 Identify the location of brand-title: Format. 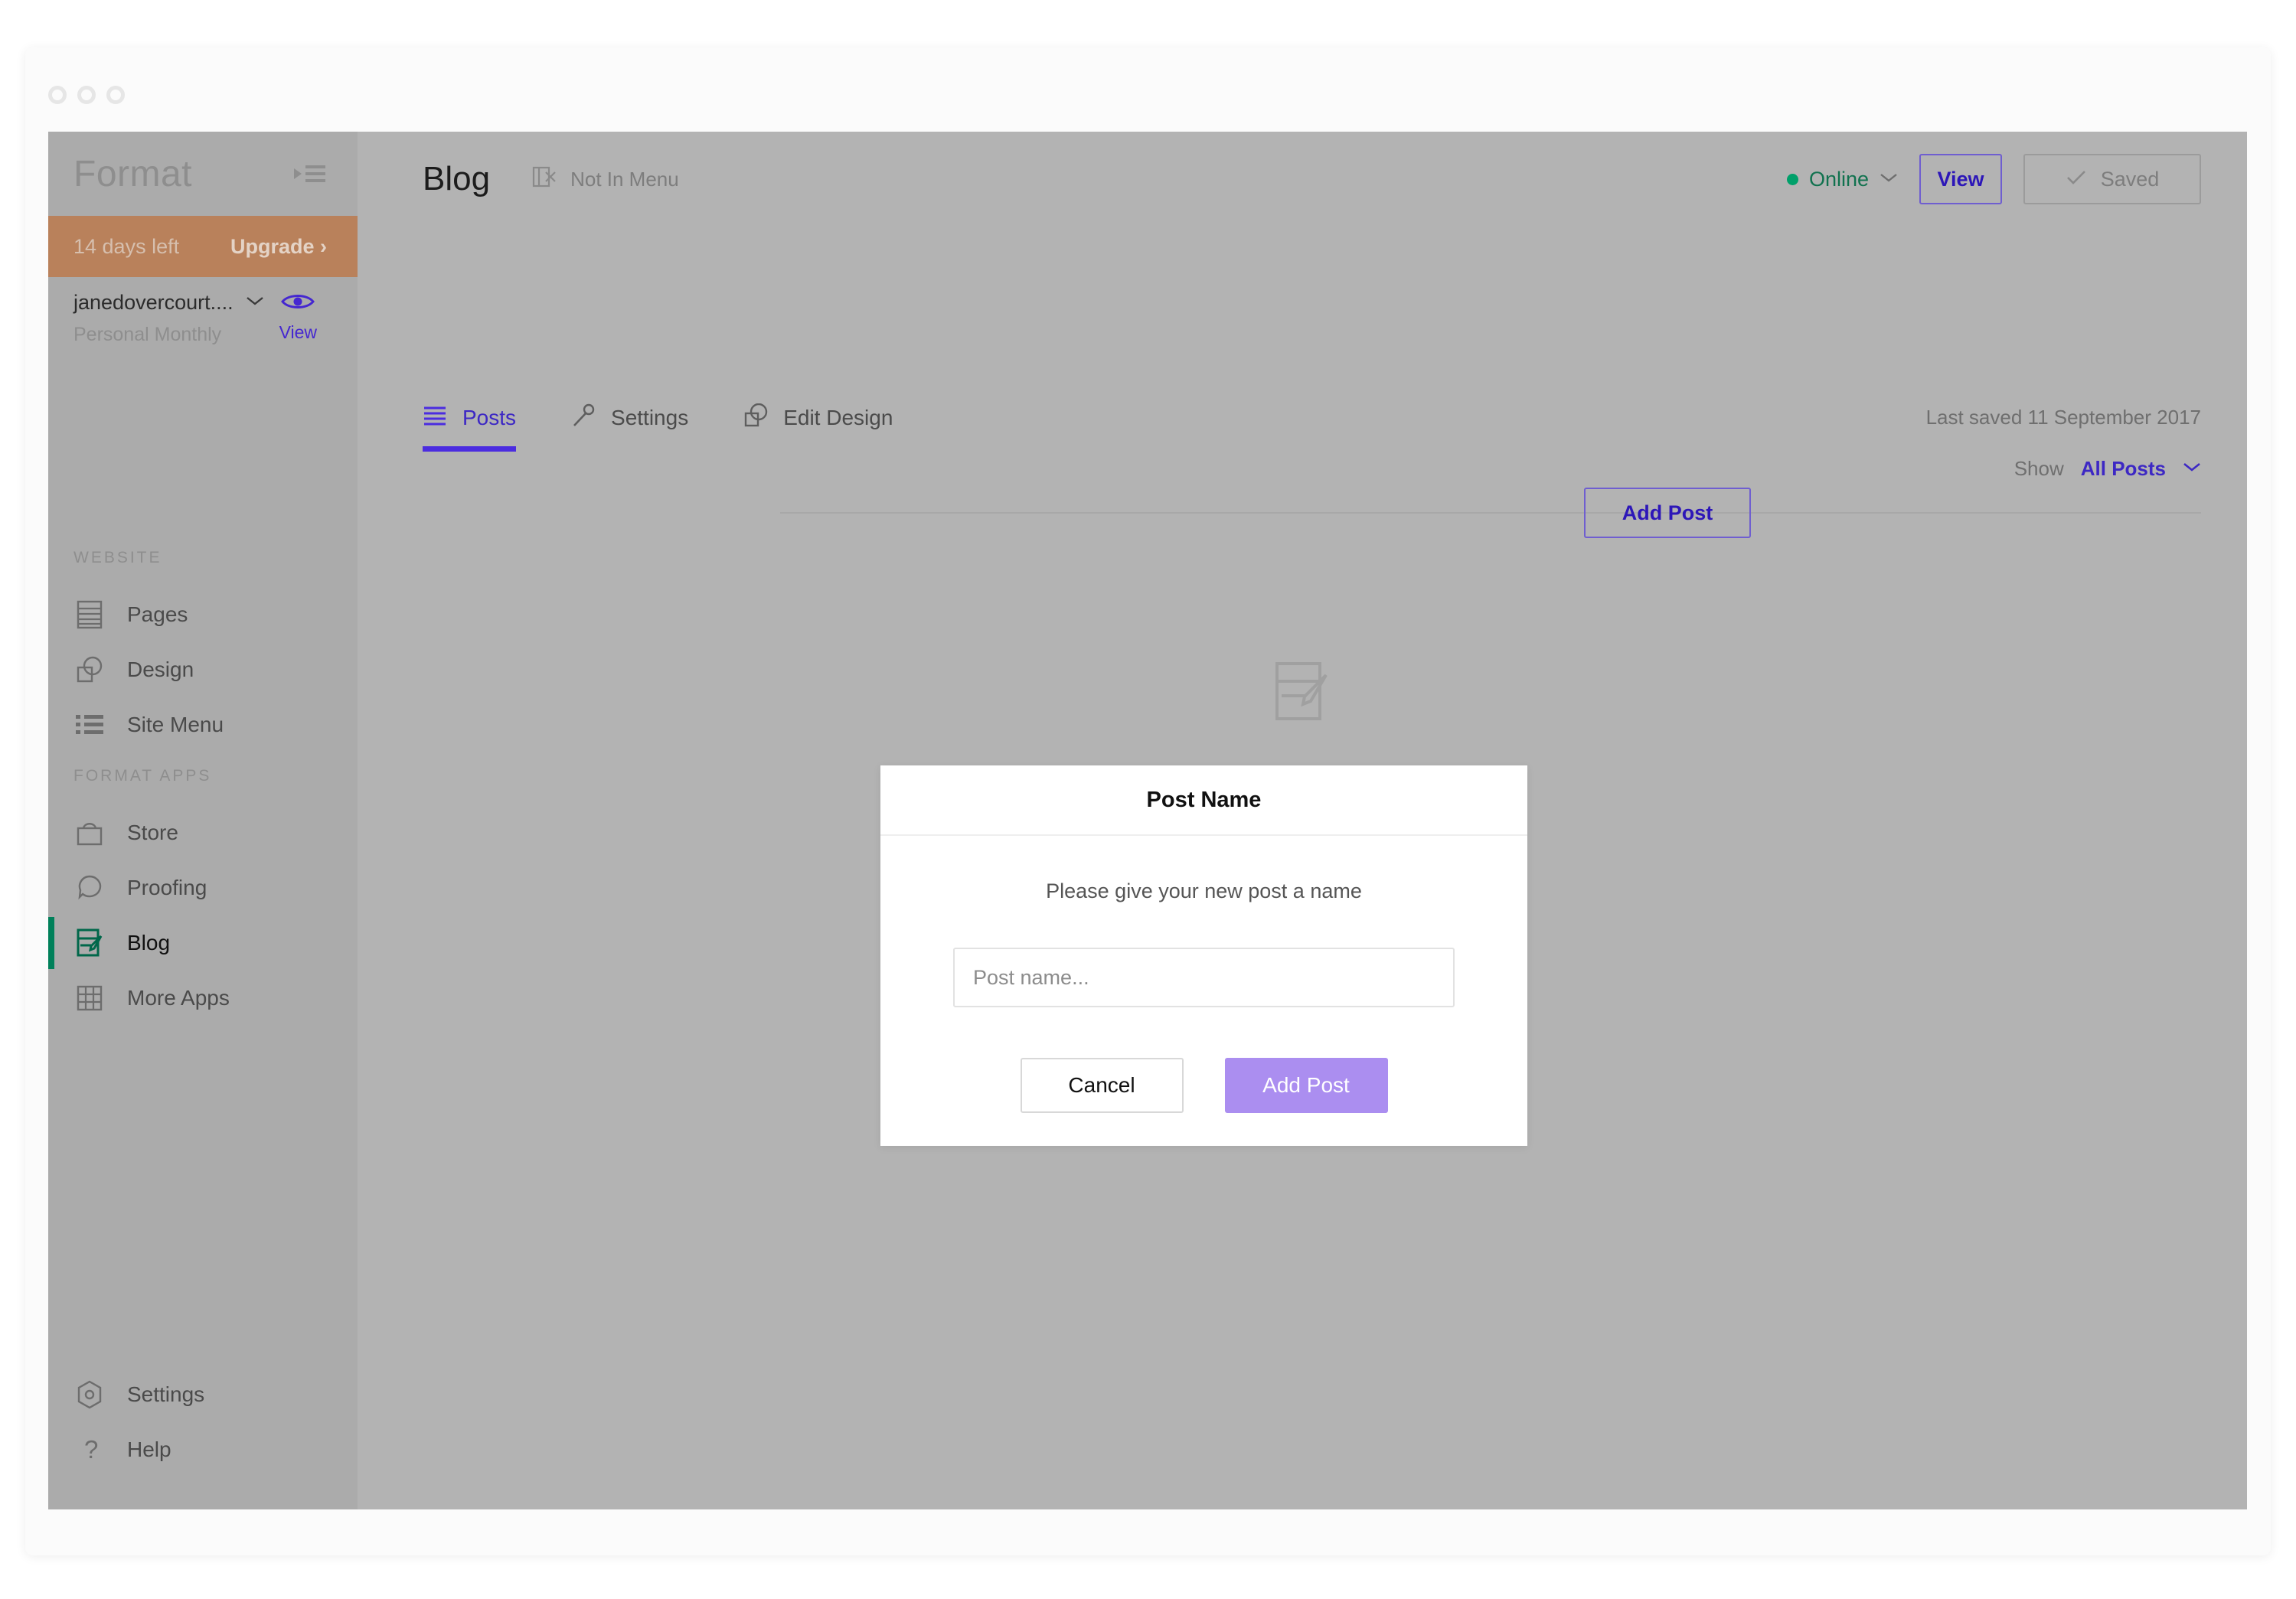
(133, 173).